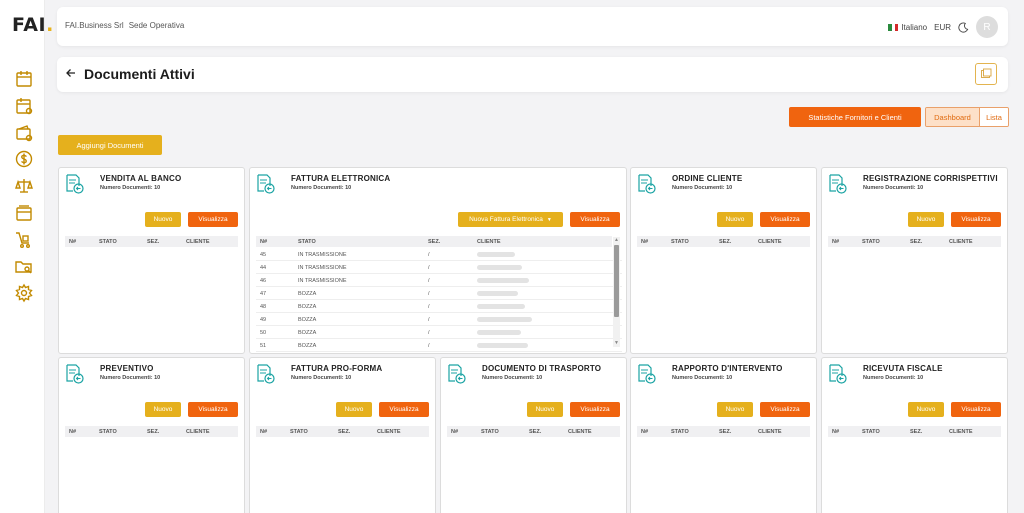  Describe the element at coordinates (24, 267) in the screenshot. I see `folder-search-icon` at that location.